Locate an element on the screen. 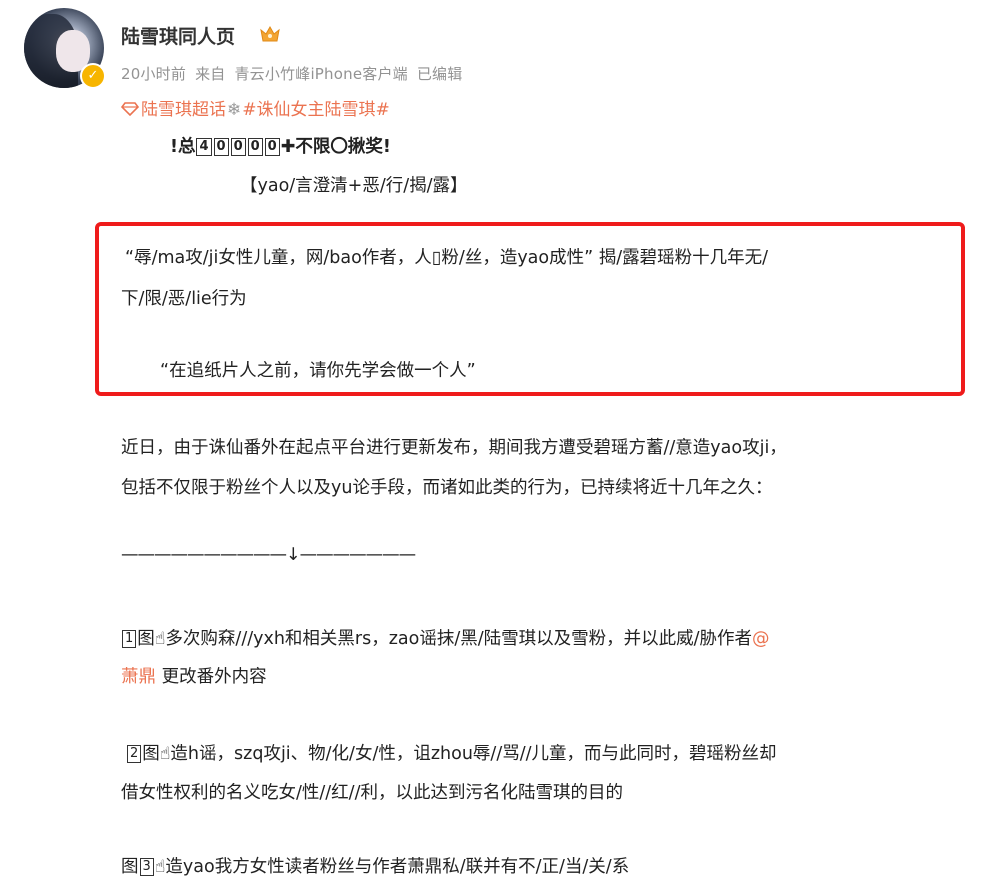  hashtag-link: #诛仙女主陆雪琪# is located at coordinates (316, 110).